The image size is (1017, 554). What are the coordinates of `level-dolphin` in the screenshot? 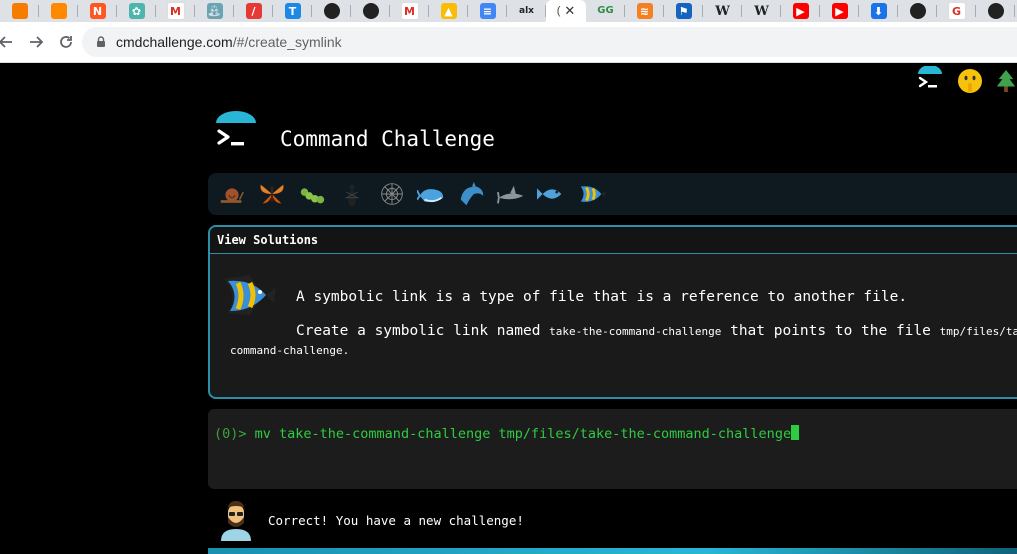 It's located at (472, 194).